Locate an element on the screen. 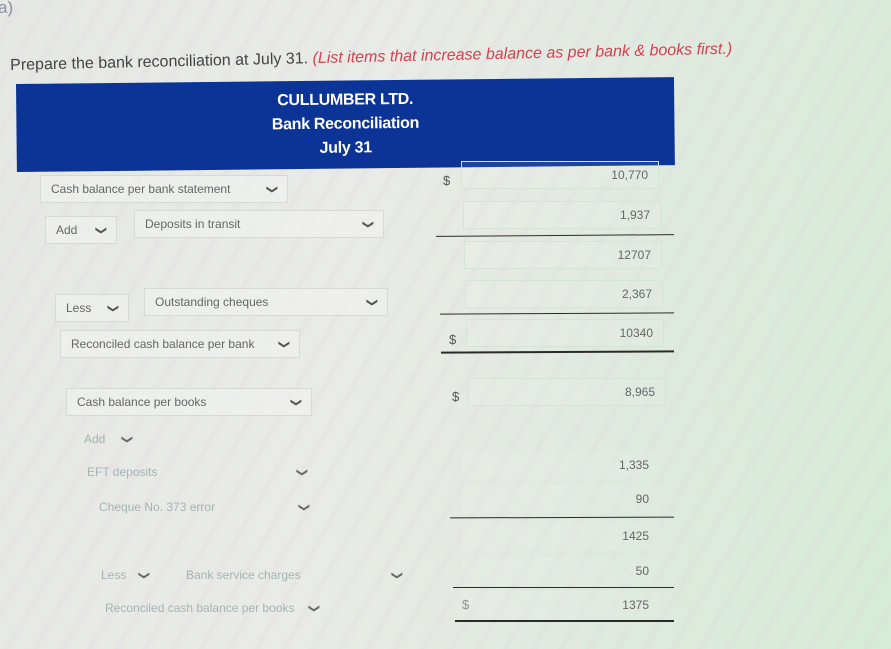 The image size is (891, 649). books-less-item: Bank service charges is located at coordinates (243, 575).